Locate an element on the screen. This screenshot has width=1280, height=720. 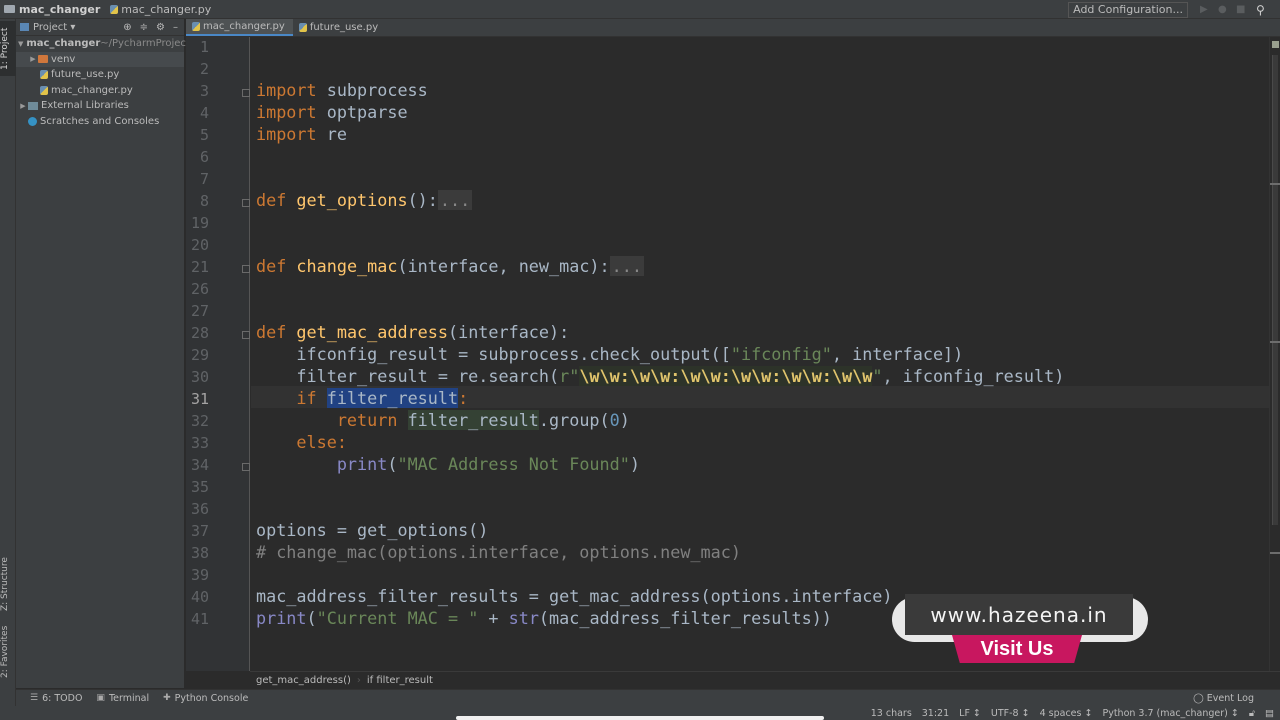
line-number: 20 is located at coordinates (199, 245).